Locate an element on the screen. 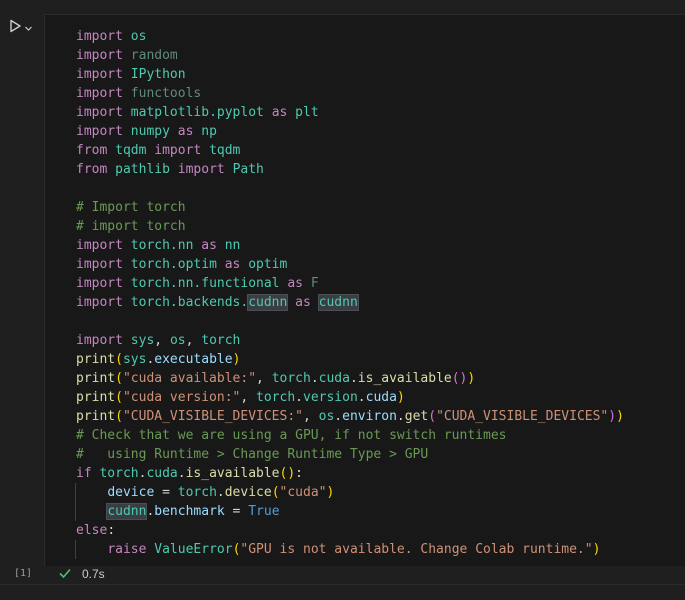 The width and height of the screenshot is (685, 600). code-line: import random is located at coordinates (350, 55).